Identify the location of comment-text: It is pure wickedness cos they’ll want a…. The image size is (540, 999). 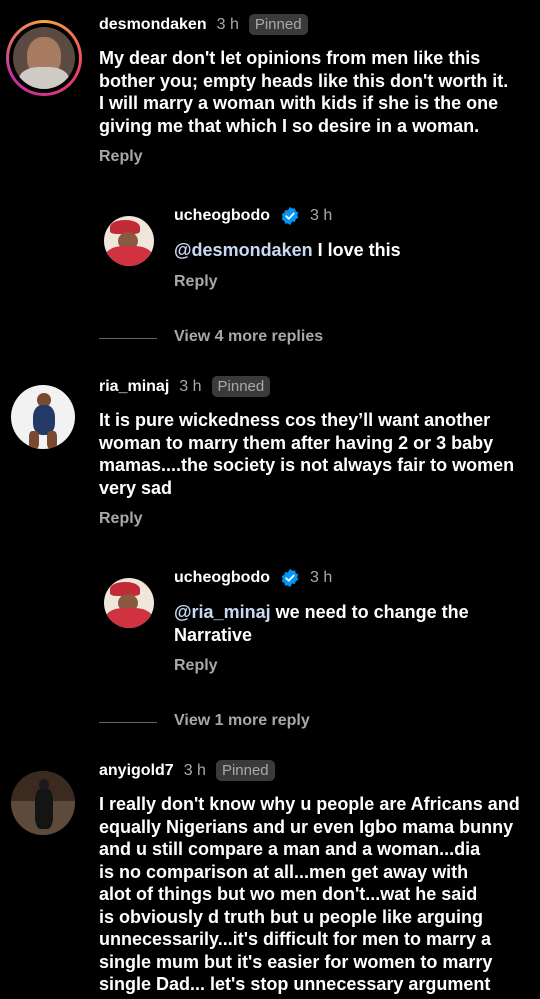
(307, 454).